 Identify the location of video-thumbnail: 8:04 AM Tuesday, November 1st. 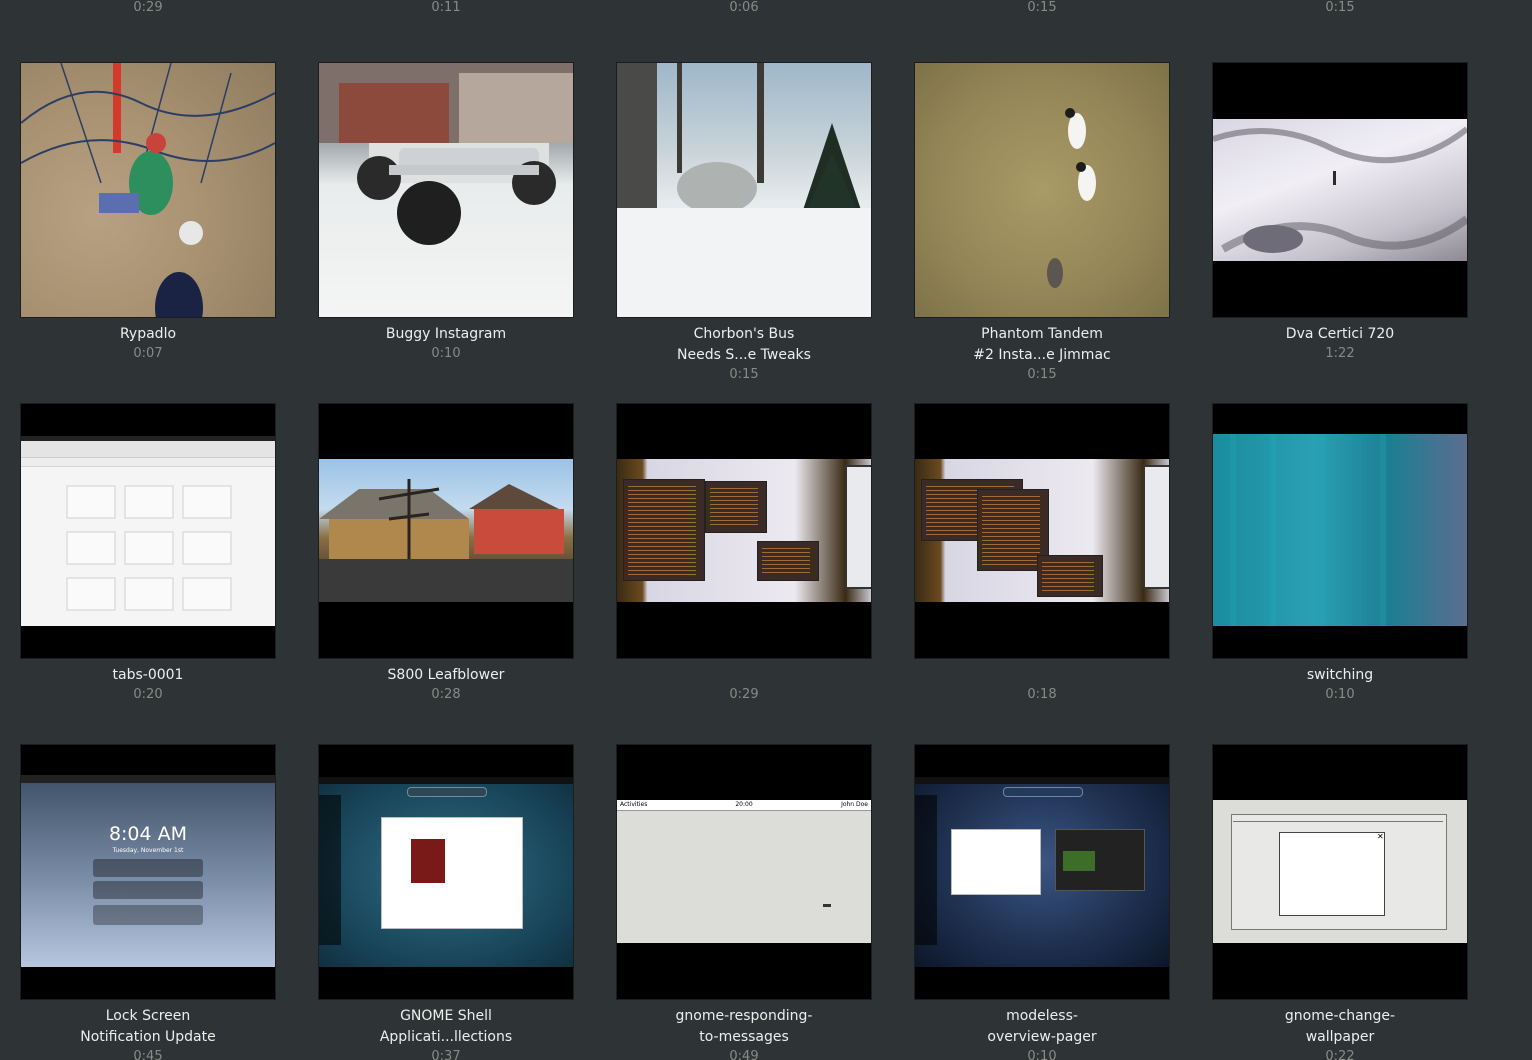
(148, 872).